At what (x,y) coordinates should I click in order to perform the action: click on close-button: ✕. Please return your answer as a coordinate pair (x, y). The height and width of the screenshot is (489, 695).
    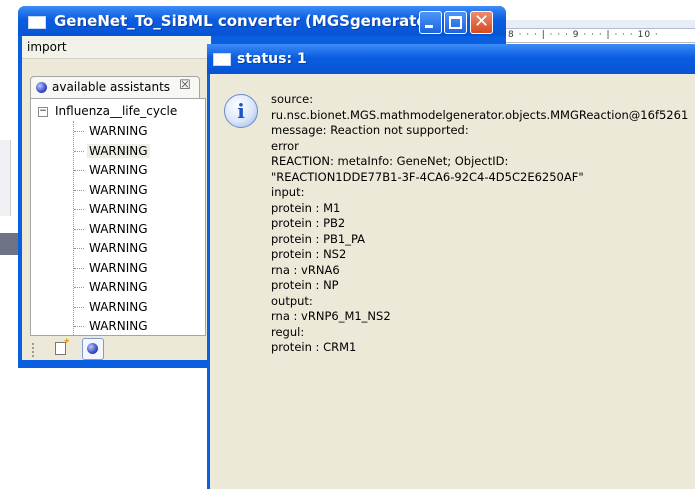
    Looking at the image, I should click on (481, 22).